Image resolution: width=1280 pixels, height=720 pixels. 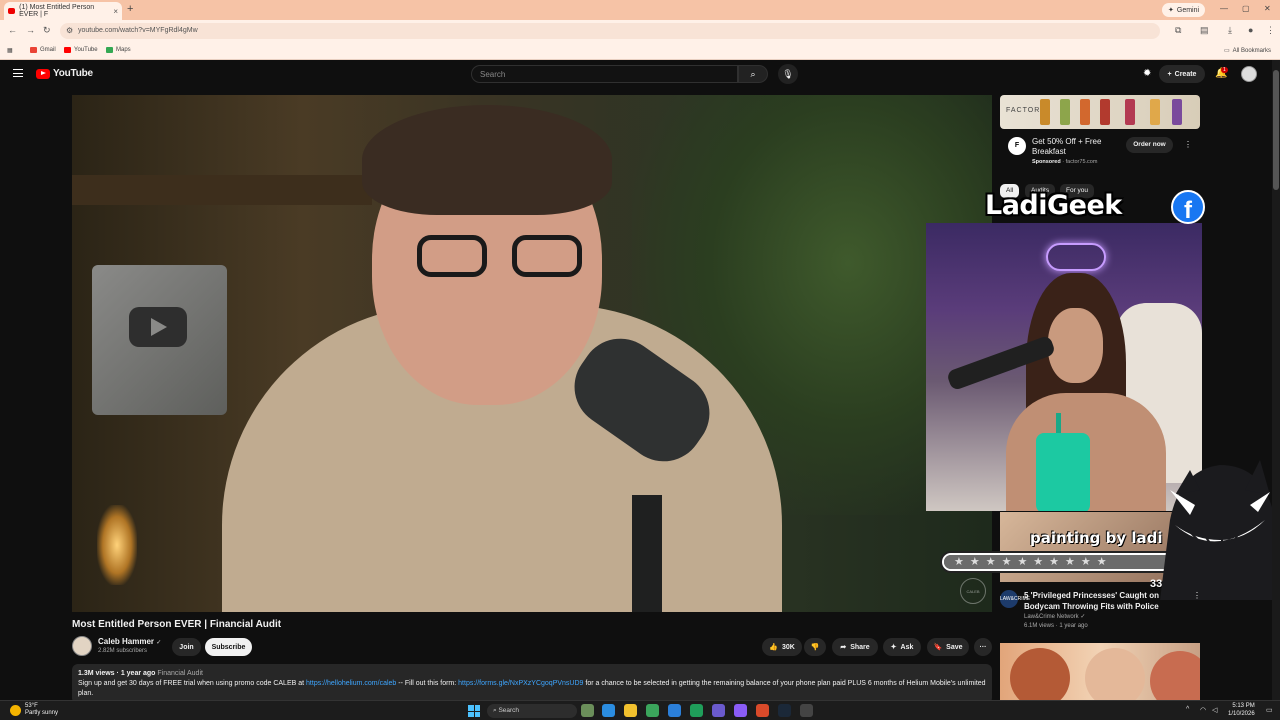 What do you see at coordinates (109, 50) in the screenshot?
I see `maps-icon` at bounding box center [109, 50].